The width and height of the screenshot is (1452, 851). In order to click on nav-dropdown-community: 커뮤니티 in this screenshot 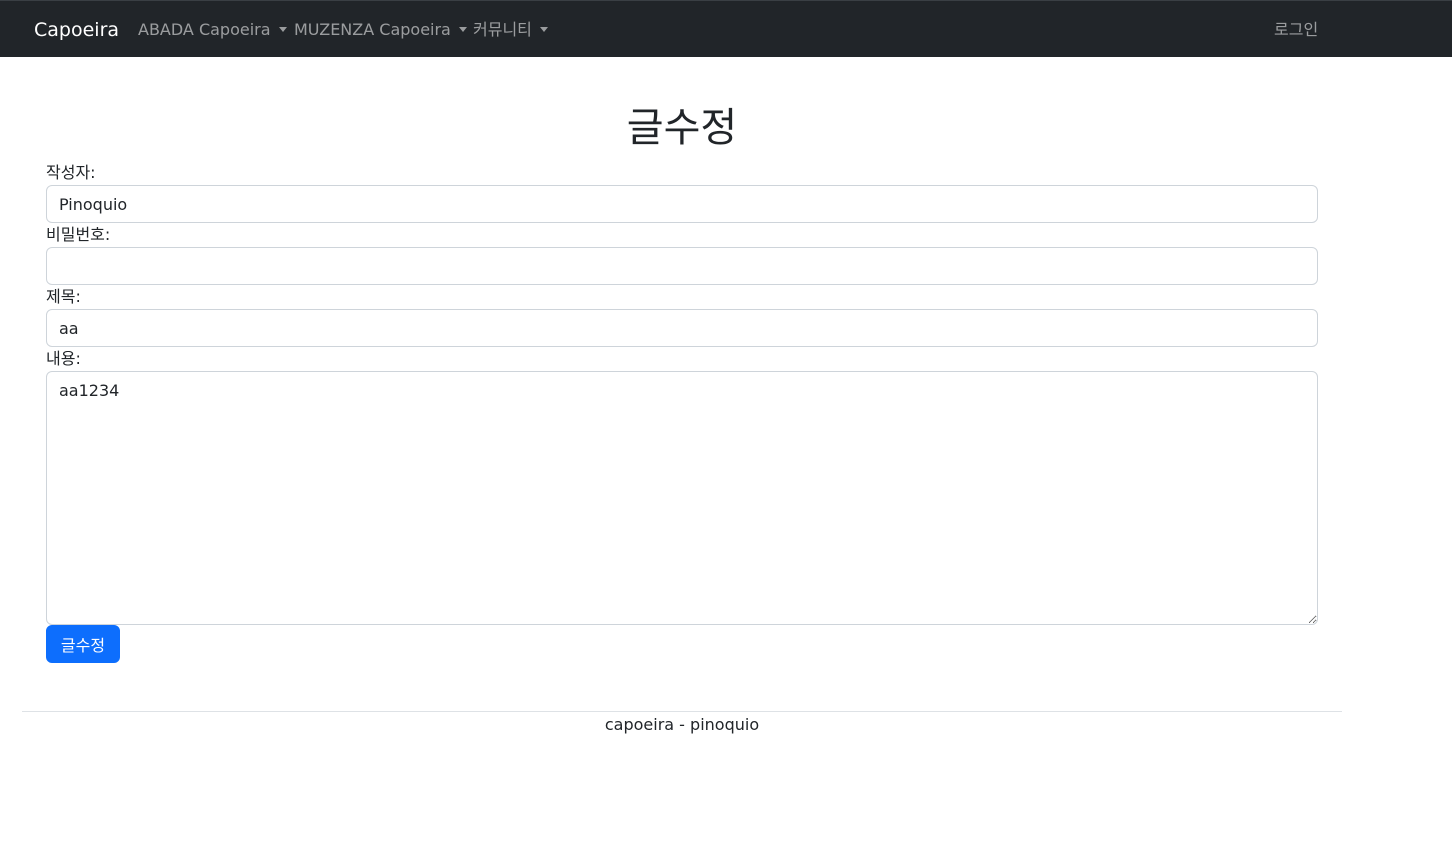, I will do `click(510, 30)`.